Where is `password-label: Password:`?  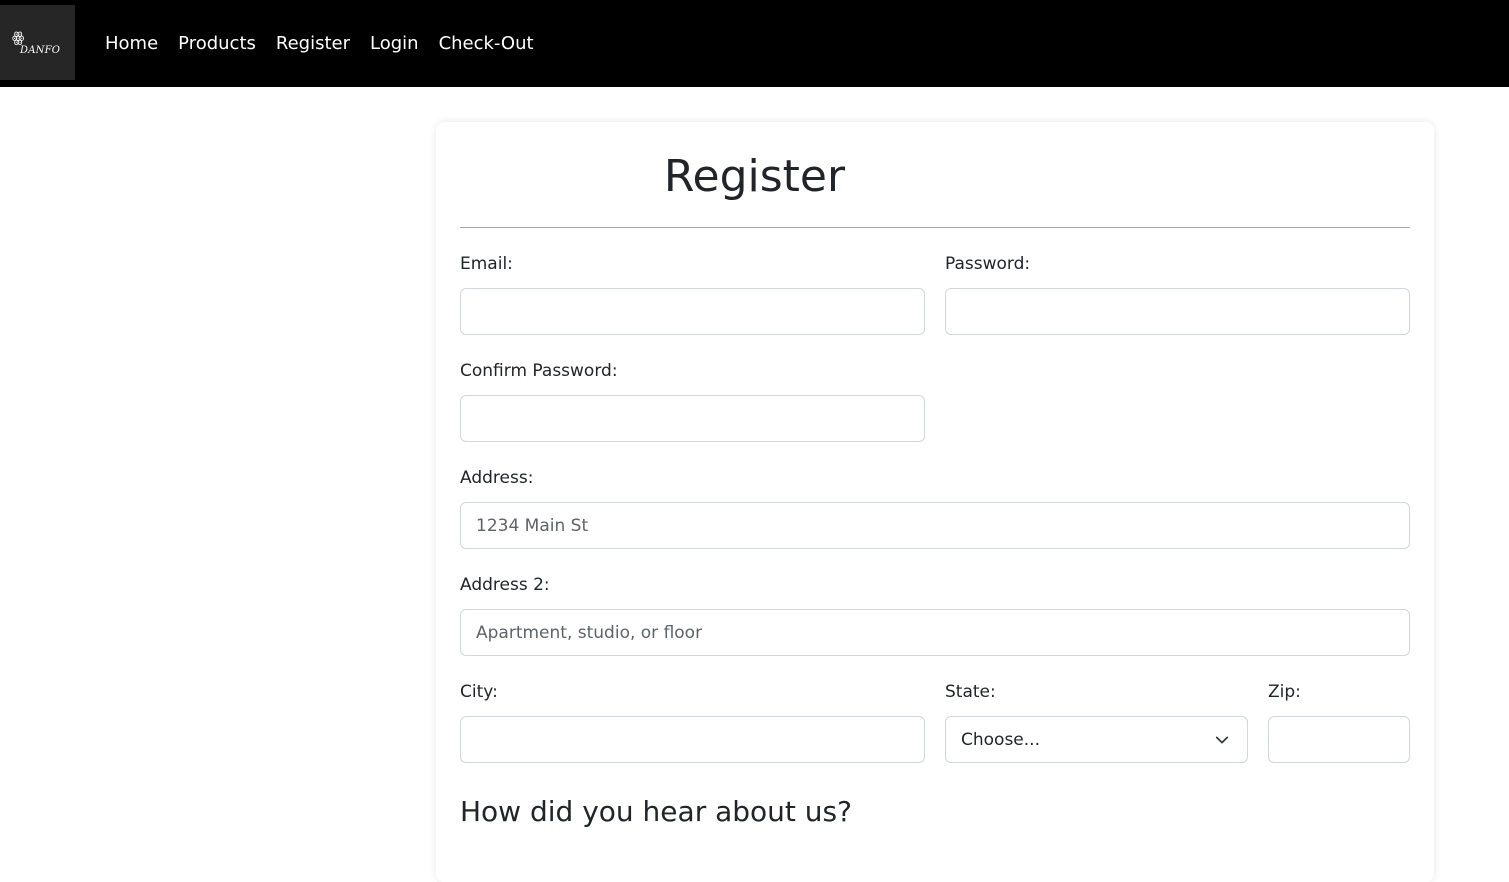 password-label: Password: is located at coordinates (988, 264).